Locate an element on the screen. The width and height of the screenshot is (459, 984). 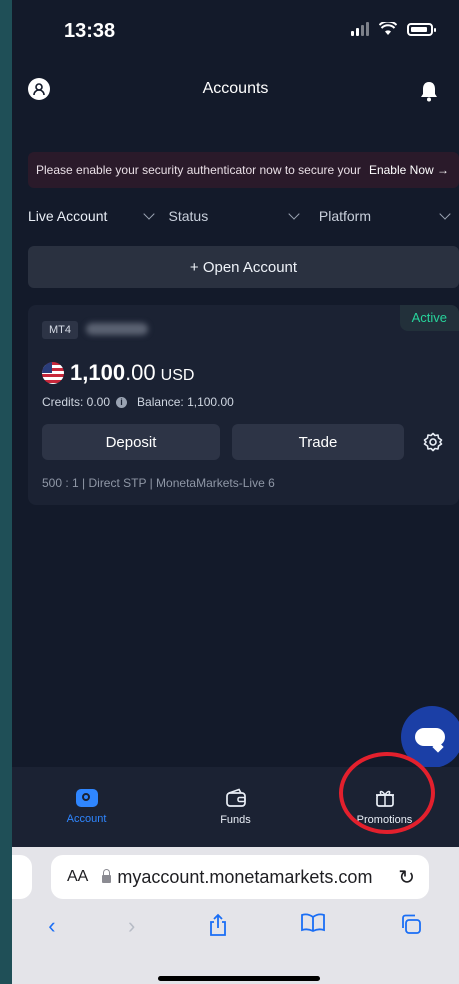
credits-row: Credits: 0.00 i Balance: 1,100.00 is located at coordinates (138, 402).